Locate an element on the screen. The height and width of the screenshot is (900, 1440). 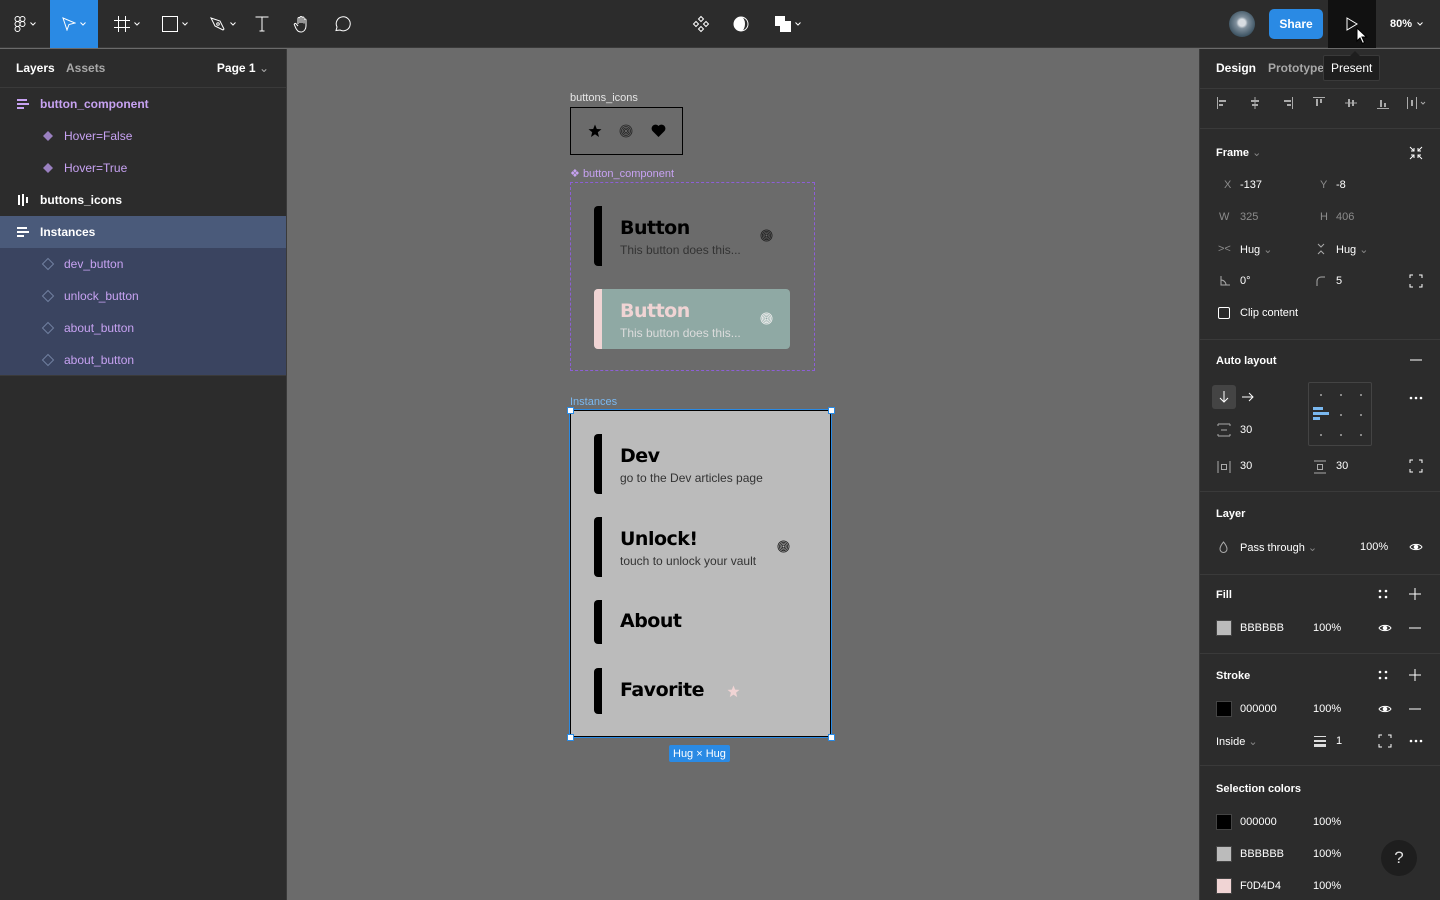
individual-padding-icon is located at coordinates (1416, 466).